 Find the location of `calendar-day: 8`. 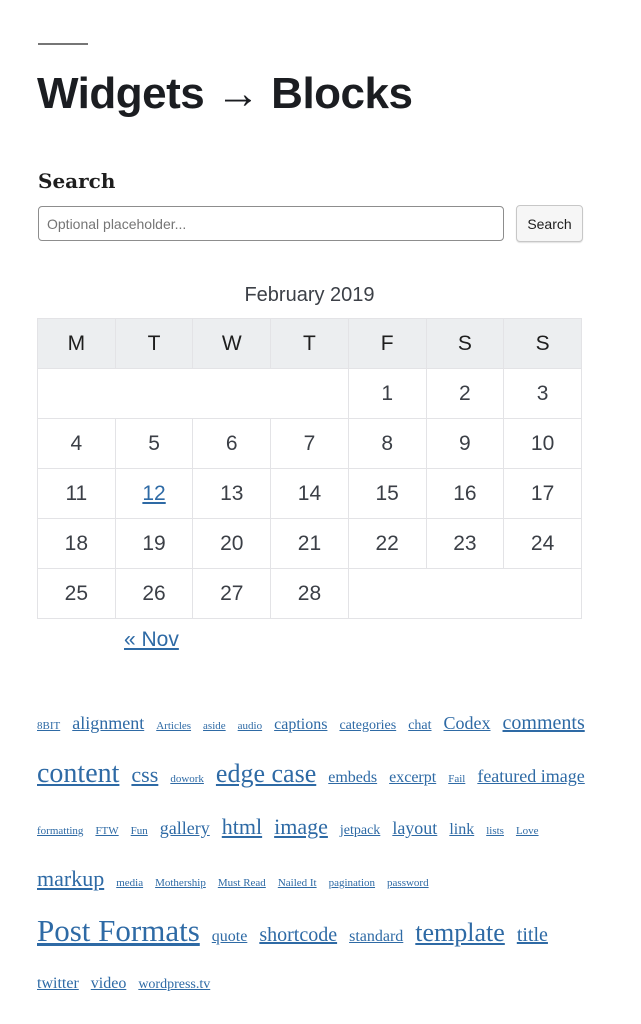

calendar-day: 8 is located at coordinates (387, 443).